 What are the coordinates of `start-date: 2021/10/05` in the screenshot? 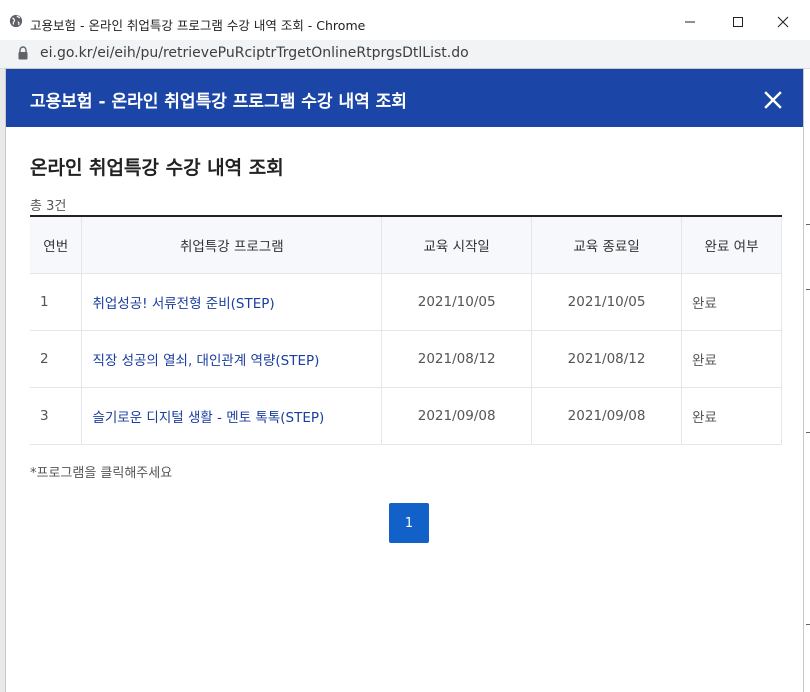 It's located at (456, 302).